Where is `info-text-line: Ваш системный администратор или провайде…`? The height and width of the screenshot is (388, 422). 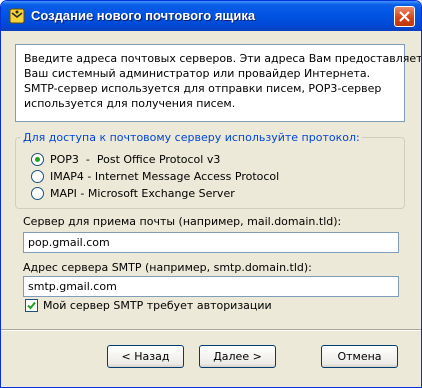
info-text-line: Ваш системный администратор или провайде… is located at coordinates (197, 73).